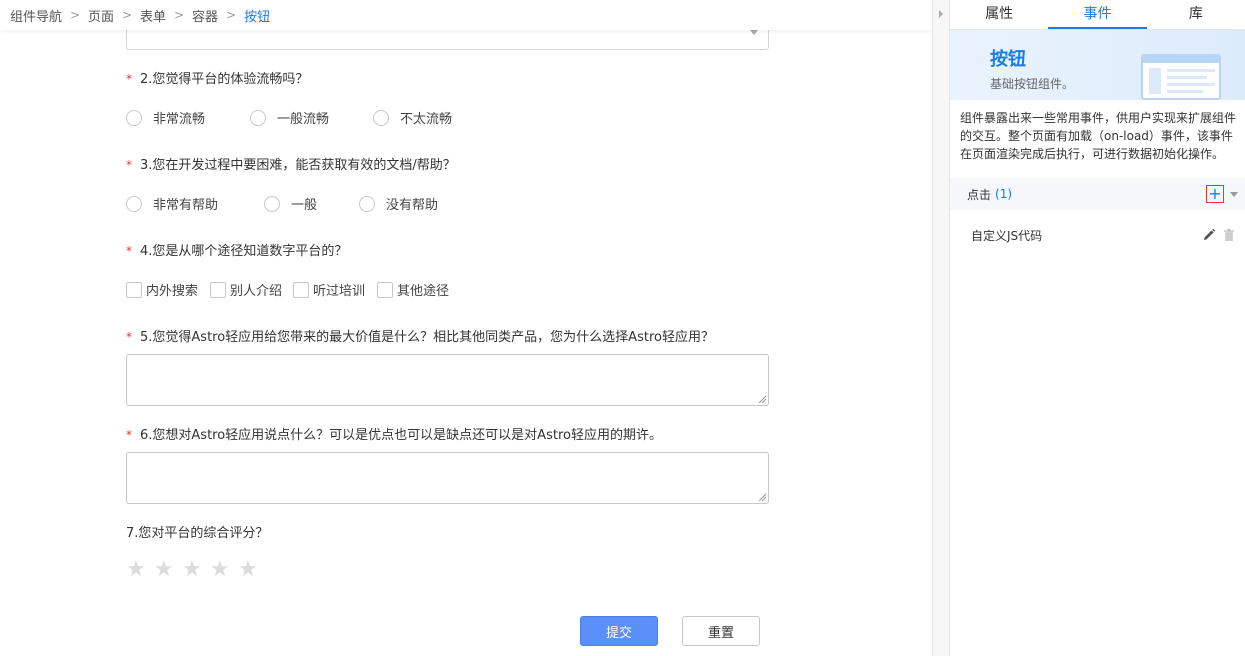  Describe the element at coordinates (172, 291) in the screenshot. I see `option-label: 内外搜索` at that location.